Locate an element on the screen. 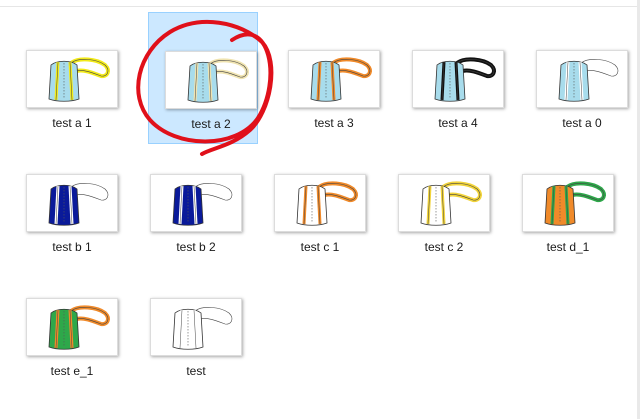 The height and width of the screenshot is (419, 640). file-name: test a 2 is located at coordinates (211, 124).